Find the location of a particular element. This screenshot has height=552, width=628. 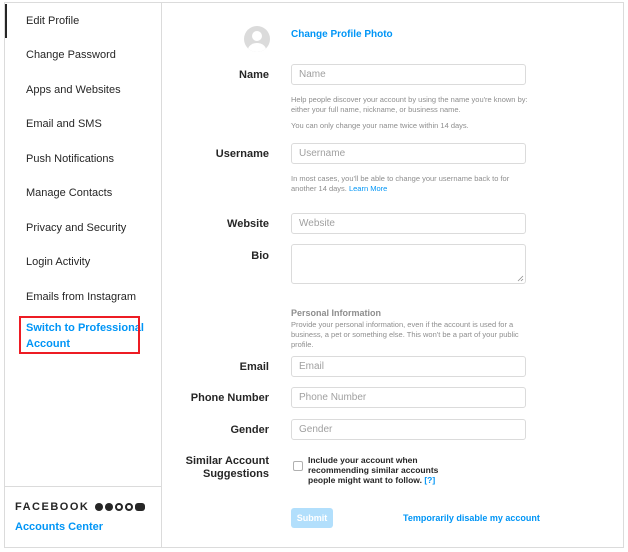

gender-input is located at coordinates (408, 429).